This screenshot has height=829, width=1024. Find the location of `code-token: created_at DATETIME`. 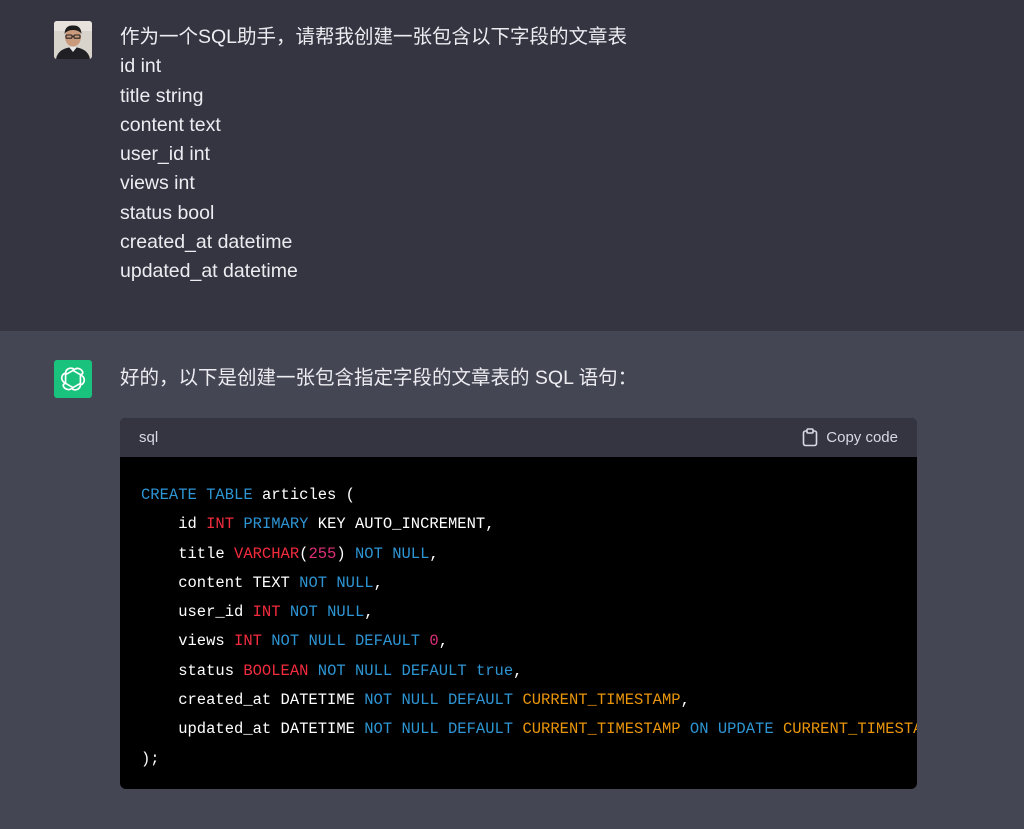

code-token: created_at DATETIME is located at coordinates (253, 700).